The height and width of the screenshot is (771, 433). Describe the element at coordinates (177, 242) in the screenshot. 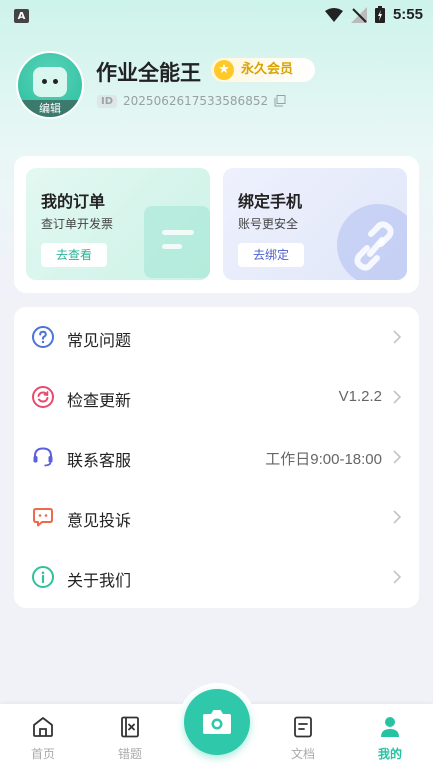

I see `document-decoration-icon` at that location.